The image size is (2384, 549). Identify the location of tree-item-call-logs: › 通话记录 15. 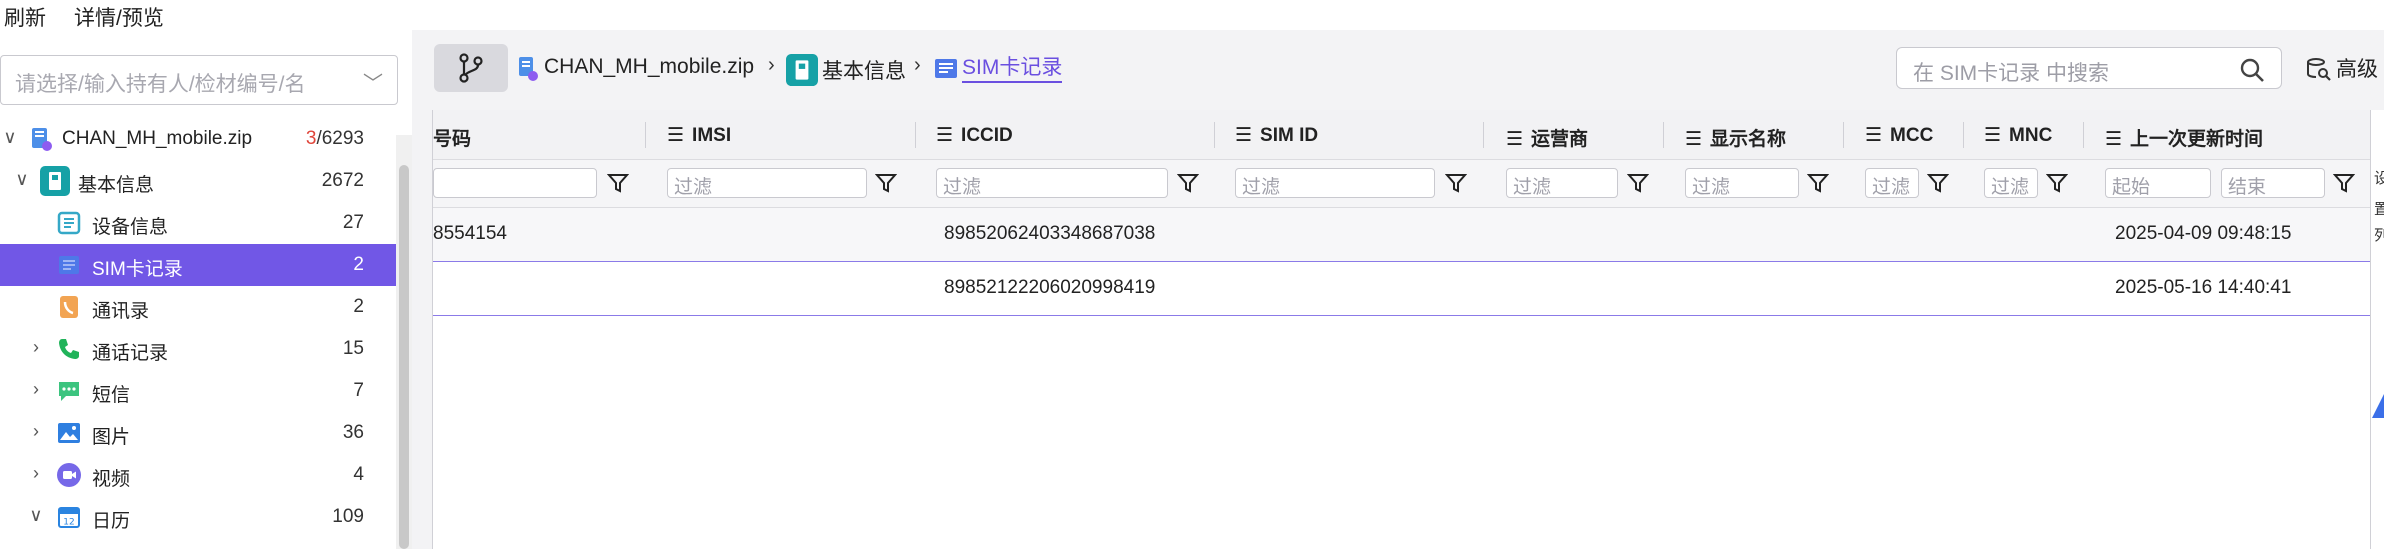
(198, 349).